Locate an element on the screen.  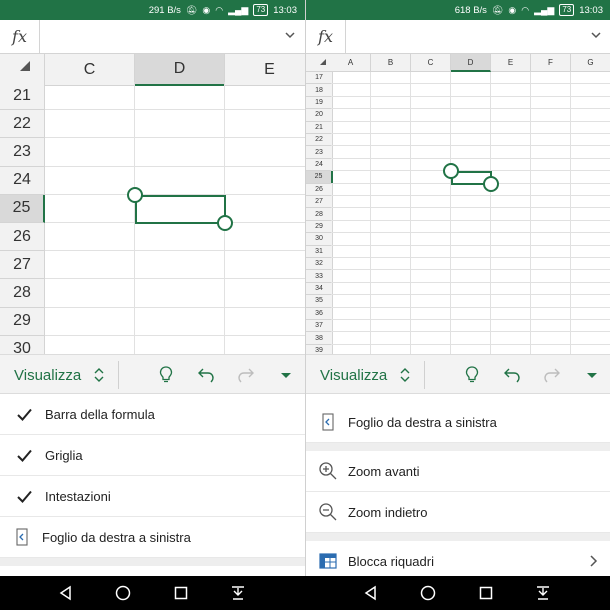
lightbulb-icon is located at coordinates (166, 375).